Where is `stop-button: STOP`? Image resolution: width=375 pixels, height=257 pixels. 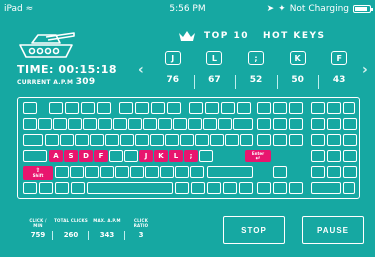
stop-button: STOP is located at coordinates (254, 230).